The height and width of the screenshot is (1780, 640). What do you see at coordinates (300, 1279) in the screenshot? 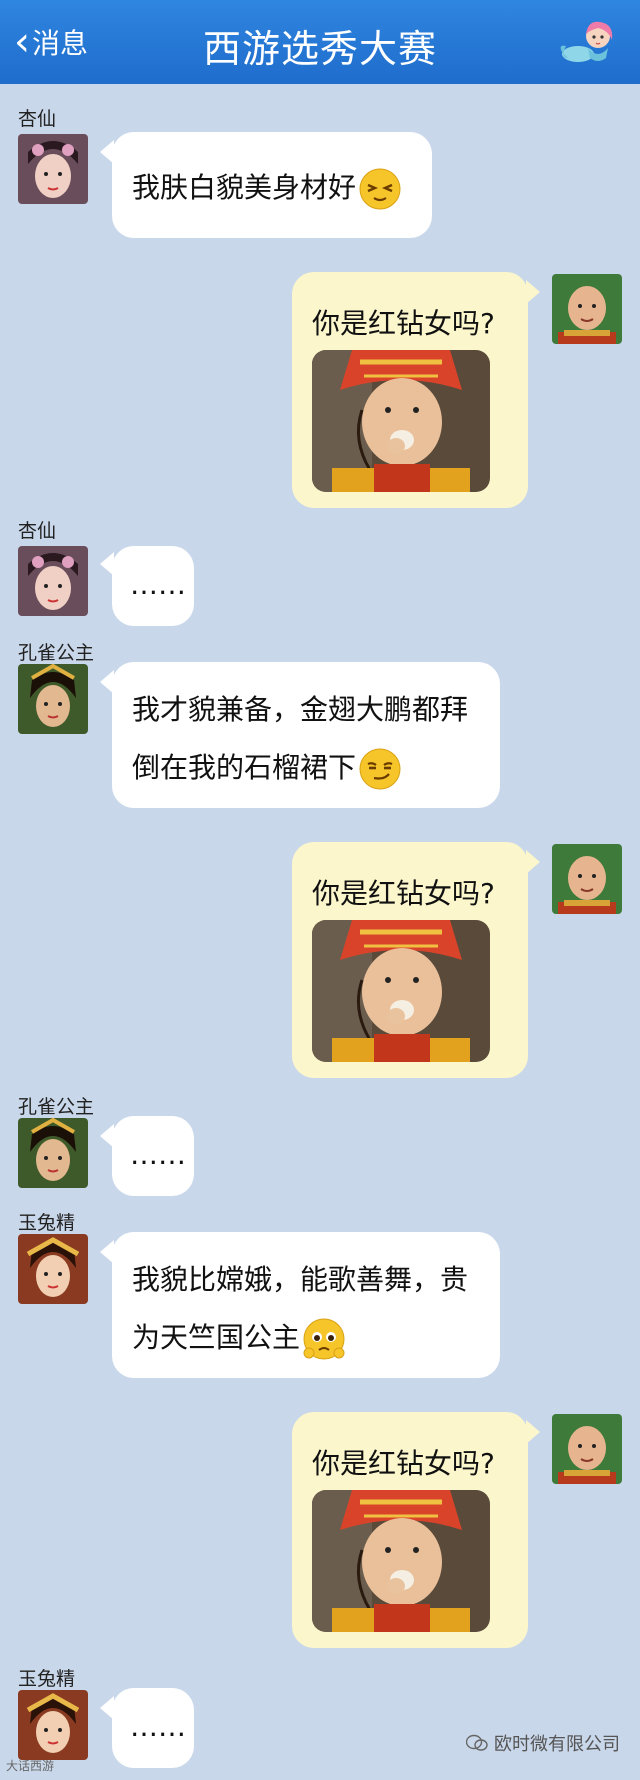
I see `message-text-line1: 我貌比嫦娥，能歌善舞，贵` at bounding box center [300, 1279].